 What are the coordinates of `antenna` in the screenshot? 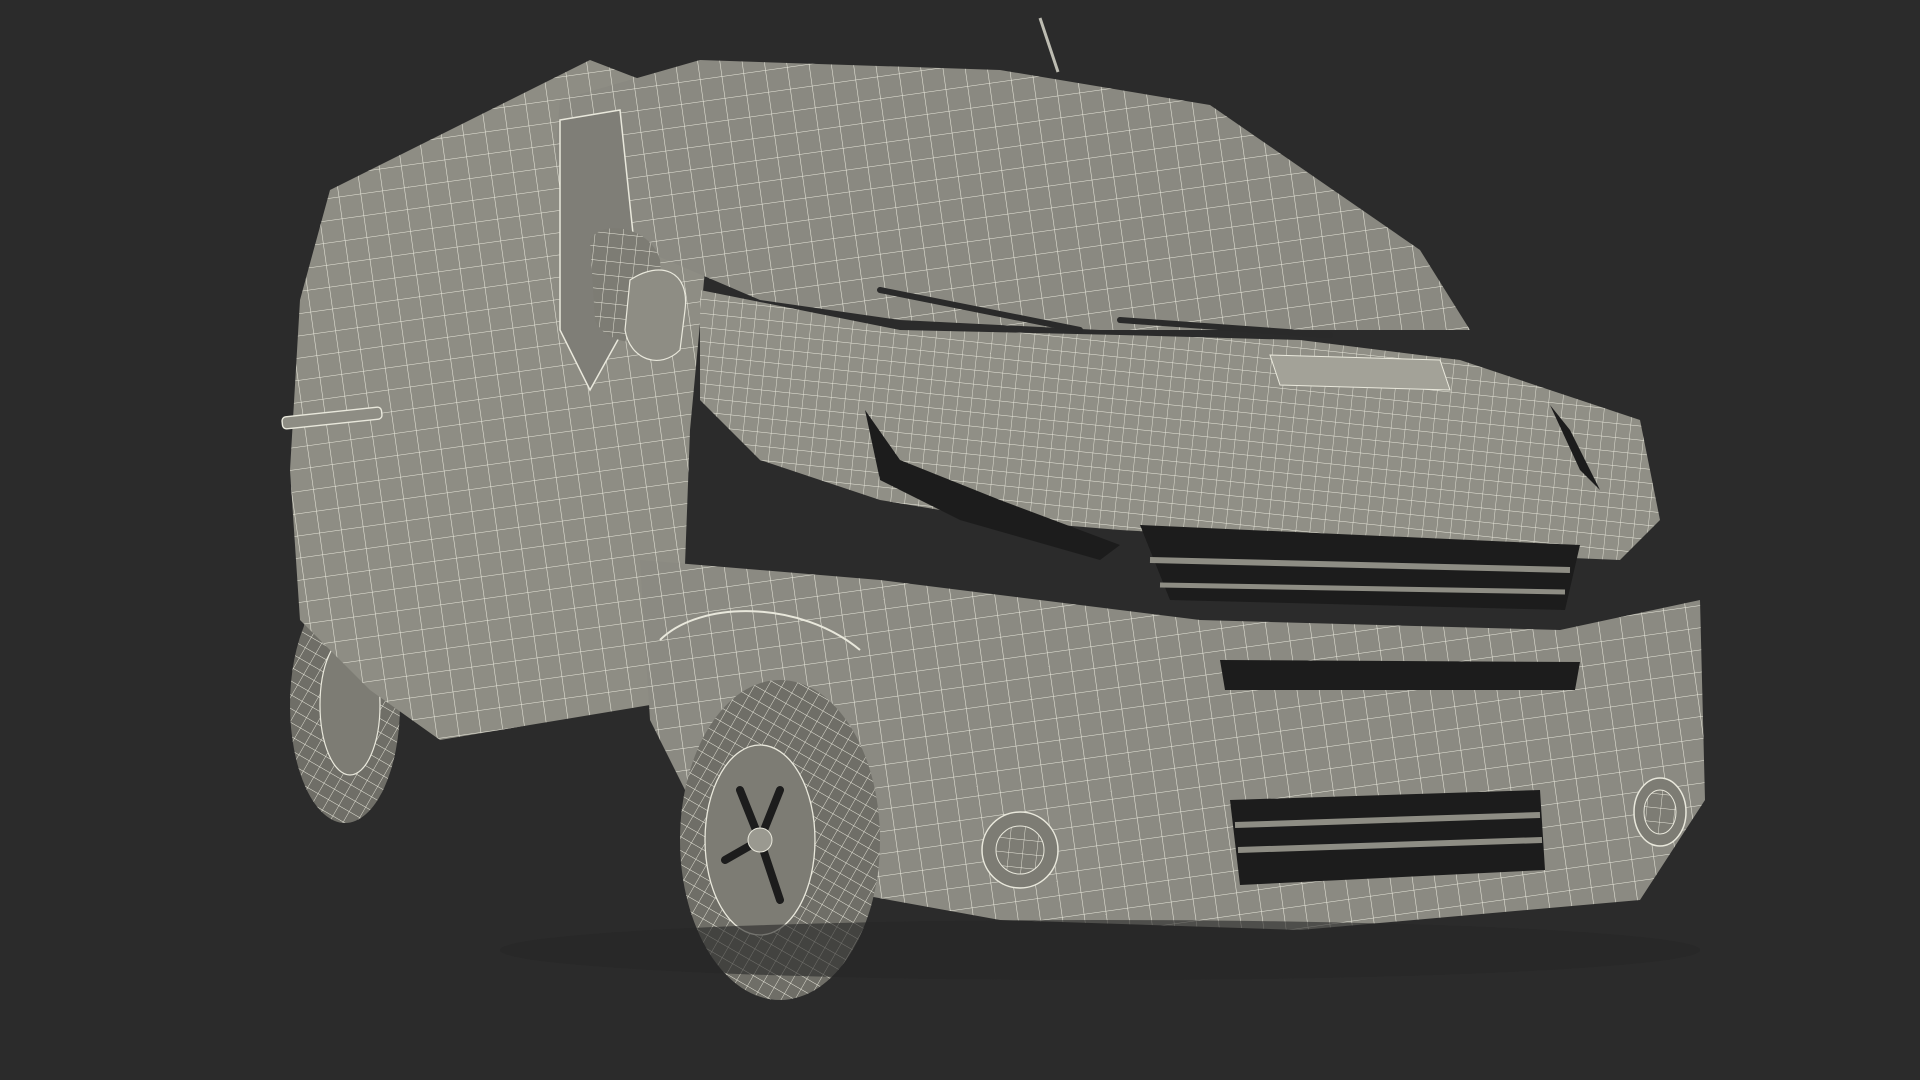 It's located at (1049, 45).